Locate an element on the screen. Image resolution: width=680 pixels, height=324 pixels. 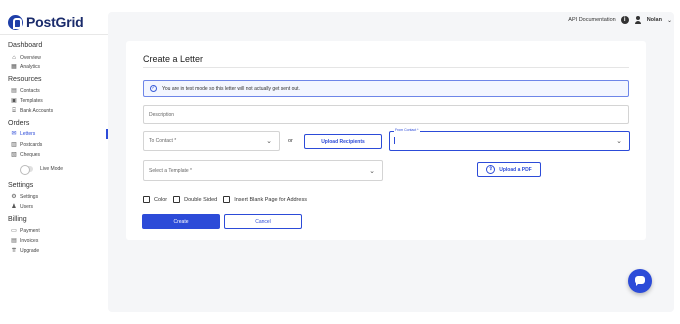
live-mode-label: Live Mode is located at coordinates (52, 169).